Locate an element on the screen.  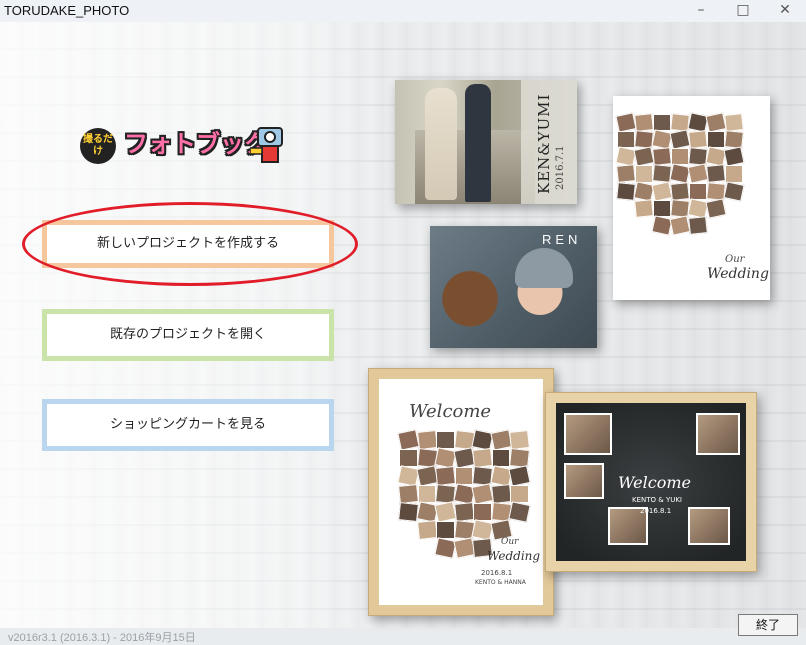
logo-badge: 撮るだけ is located at coordinates (98, 146).